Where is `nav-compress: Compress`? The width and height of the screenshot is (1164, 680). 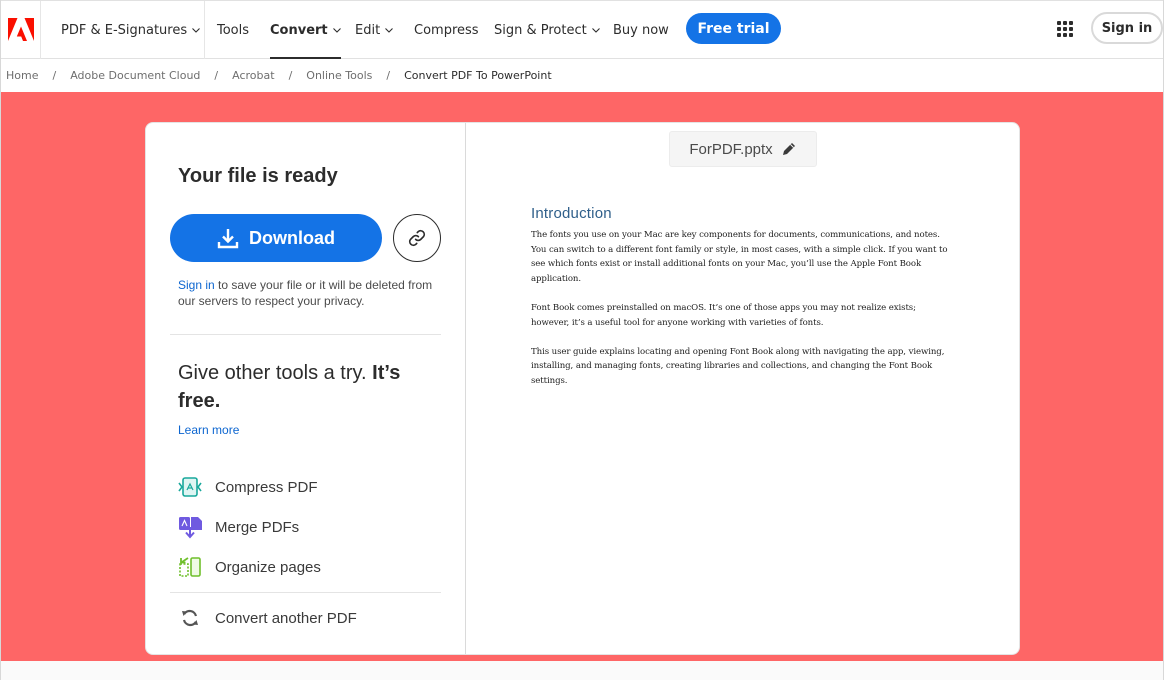 nav-compress: Compress is located at coordinates (446, 30).